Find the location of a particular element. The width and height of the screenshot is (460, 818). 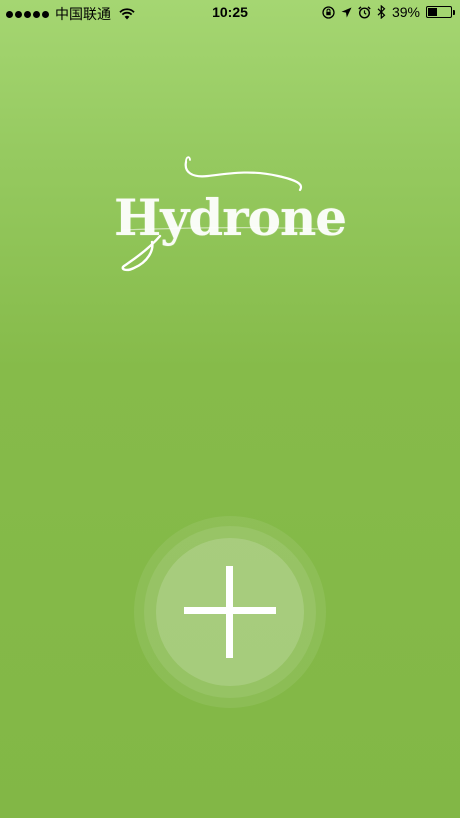

battery-percent: 39% is located at coordinates (405, 12).